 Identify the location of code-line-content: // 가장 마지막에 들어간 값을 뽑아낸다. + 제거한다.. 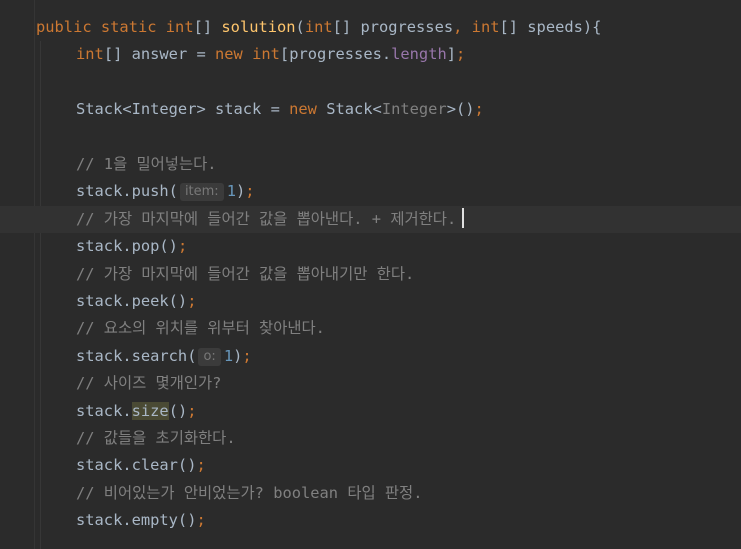
(270, 219).